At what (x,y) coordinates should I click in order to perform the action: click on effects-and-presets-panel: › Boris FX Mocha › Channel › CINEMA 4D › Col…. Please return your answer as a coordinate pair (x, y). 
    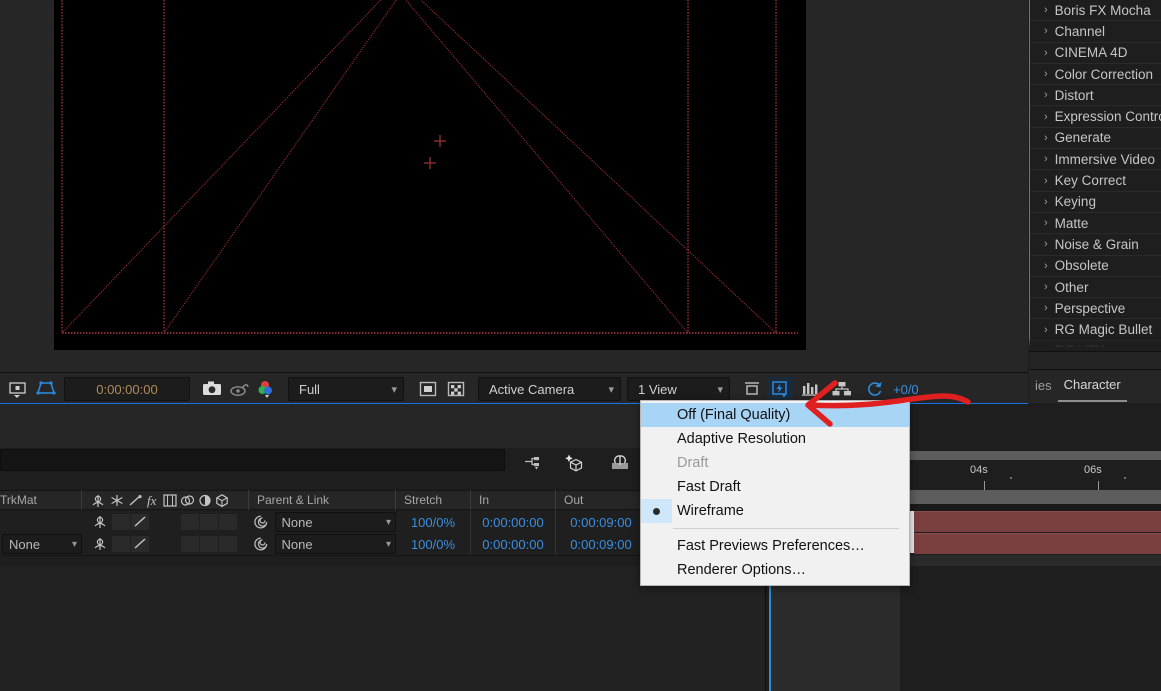
    Looking at the image, I should click on (1095, 184).